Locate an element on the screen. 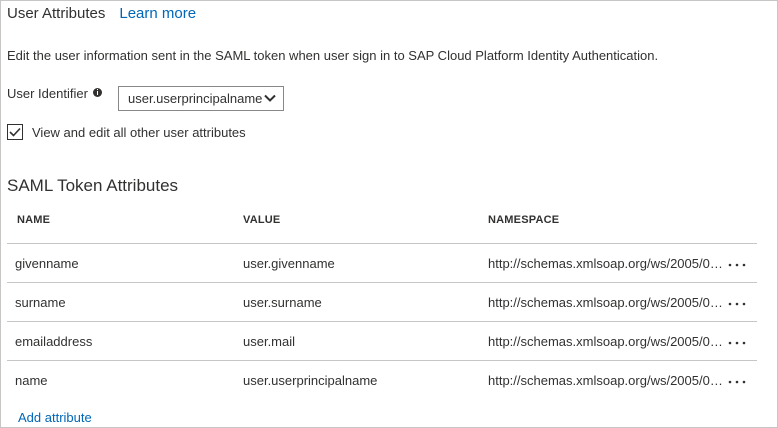 The image size is (778, 428). panel-header: User Attributes Learn more is located at coordinates (101, 13).